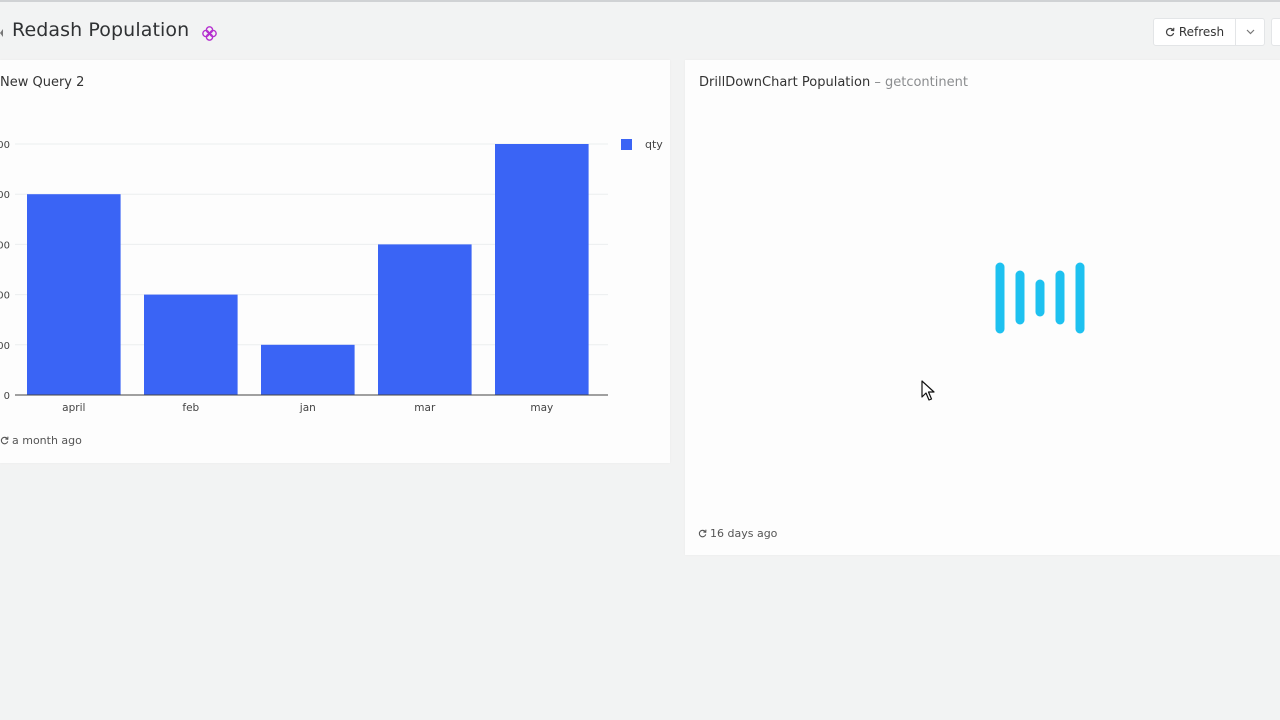 The height and width of the screenshot is (720, 1280). I want to click on widget-title: DrillDownChart Population – getcontinent, so click(833, 82).